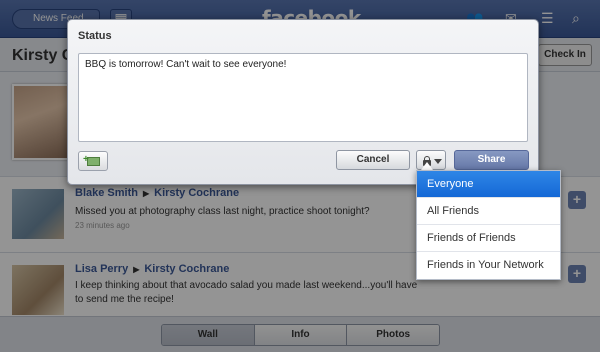 This screenshot has width=600, height=352. Describe the element at coordinates (438, 161) in the screenshot. I see `chevron-down-icon` at that location.